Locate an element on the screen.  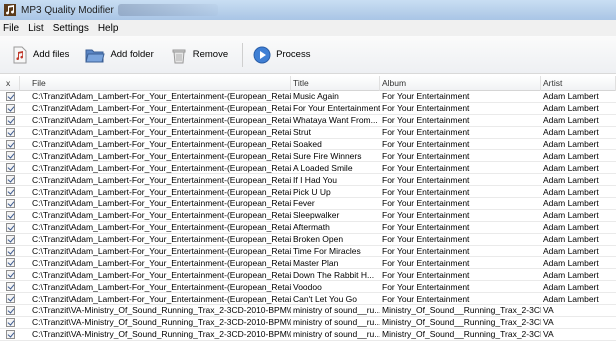
app-icon is located at coordinates (10, 10).